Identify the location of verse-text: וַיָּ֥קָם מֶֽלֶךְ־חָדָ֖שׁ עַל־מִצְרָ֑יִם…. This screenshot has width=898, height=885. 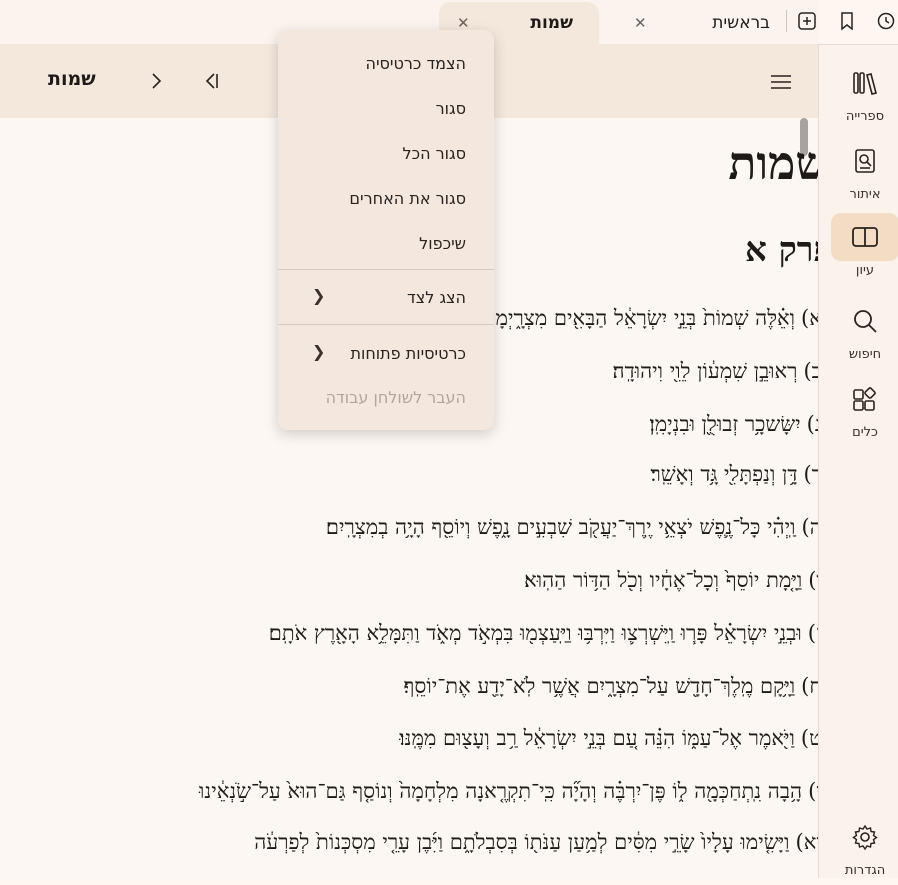
(599, 686).